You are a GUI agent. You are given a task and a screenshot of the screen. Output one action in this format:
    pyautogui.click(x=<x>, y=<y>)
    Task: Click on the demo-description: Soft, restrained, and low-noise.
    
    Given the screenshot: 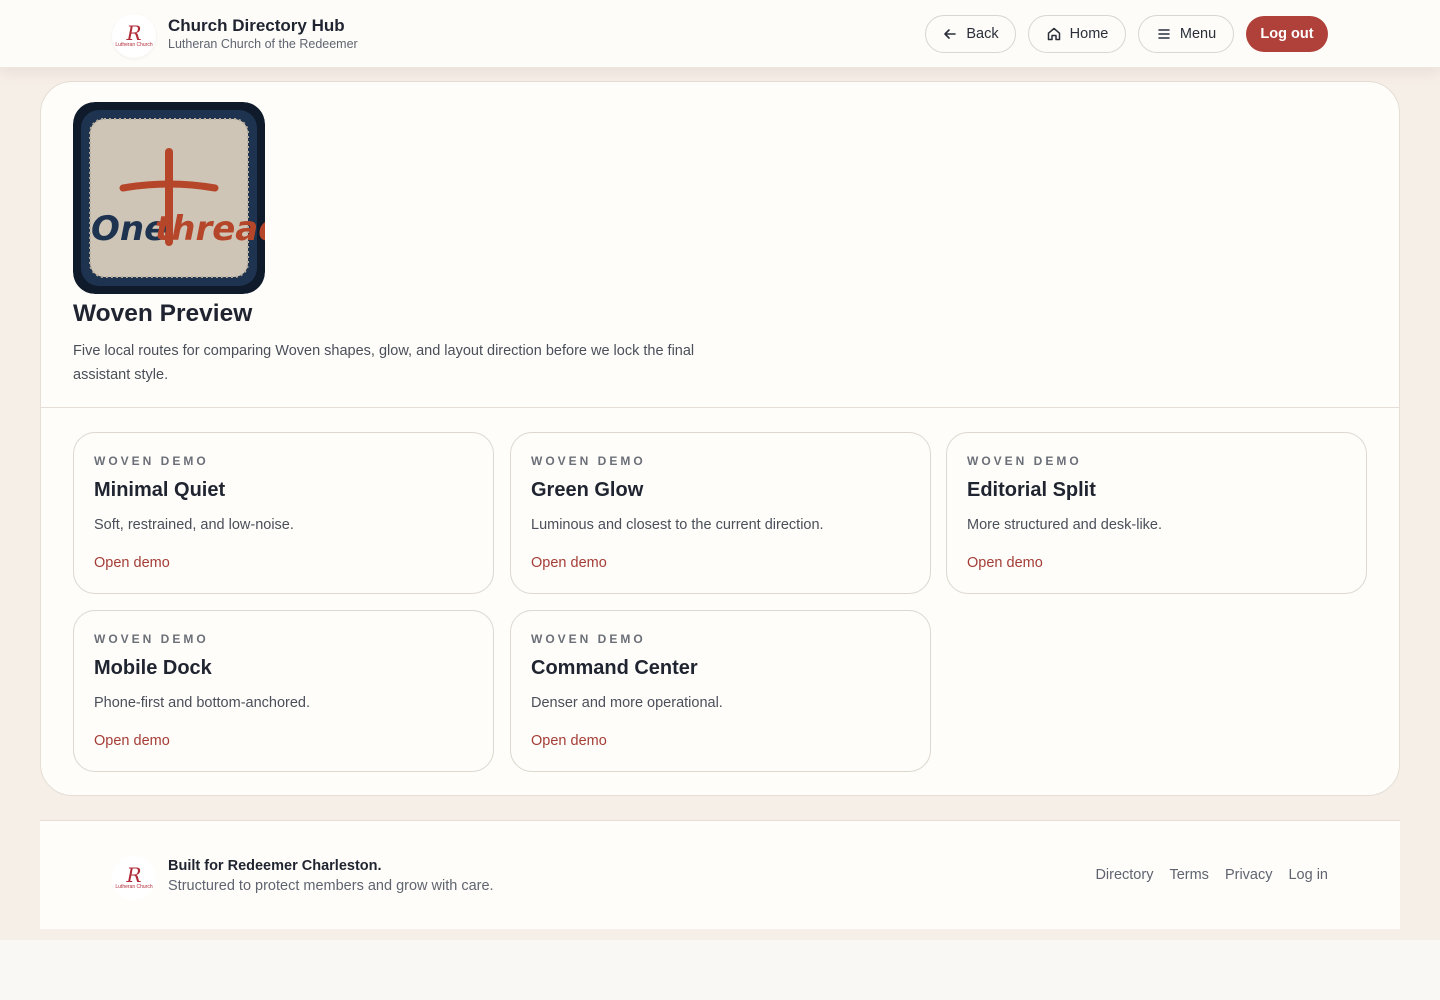 What is the action you would take?
    pyautogui.click(x=194, y=525)
    